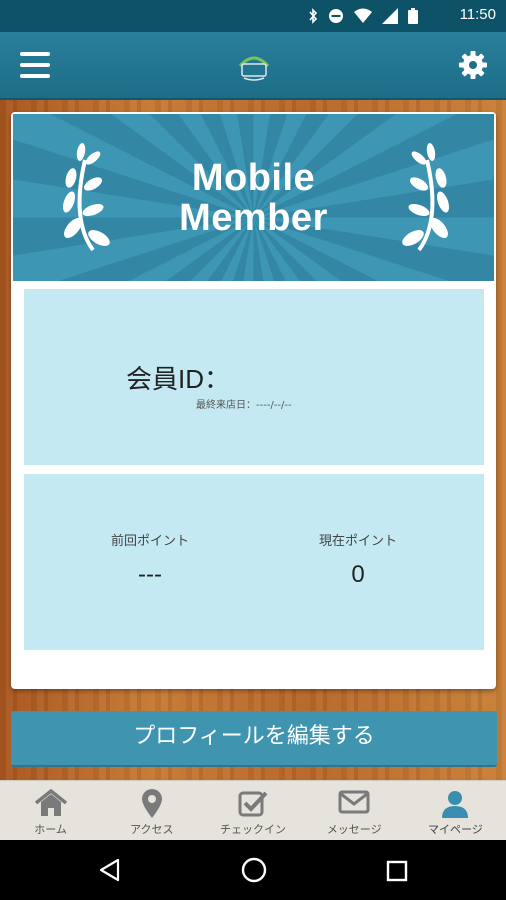 The image size is (506, 900). I want to click on current-points-value: 0, so click(358, 574).